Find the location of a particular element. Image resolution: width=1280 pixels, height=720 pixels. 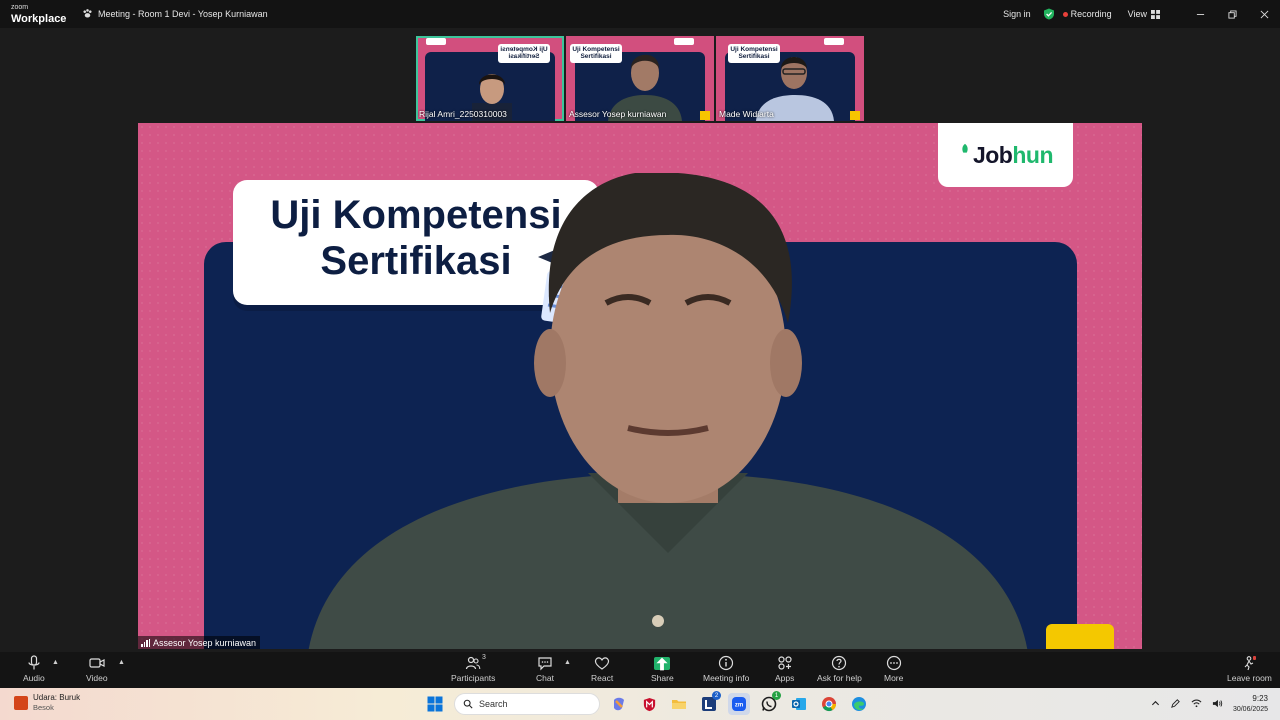

zoom-app-icon: zm is located at coordinates (739, 704).